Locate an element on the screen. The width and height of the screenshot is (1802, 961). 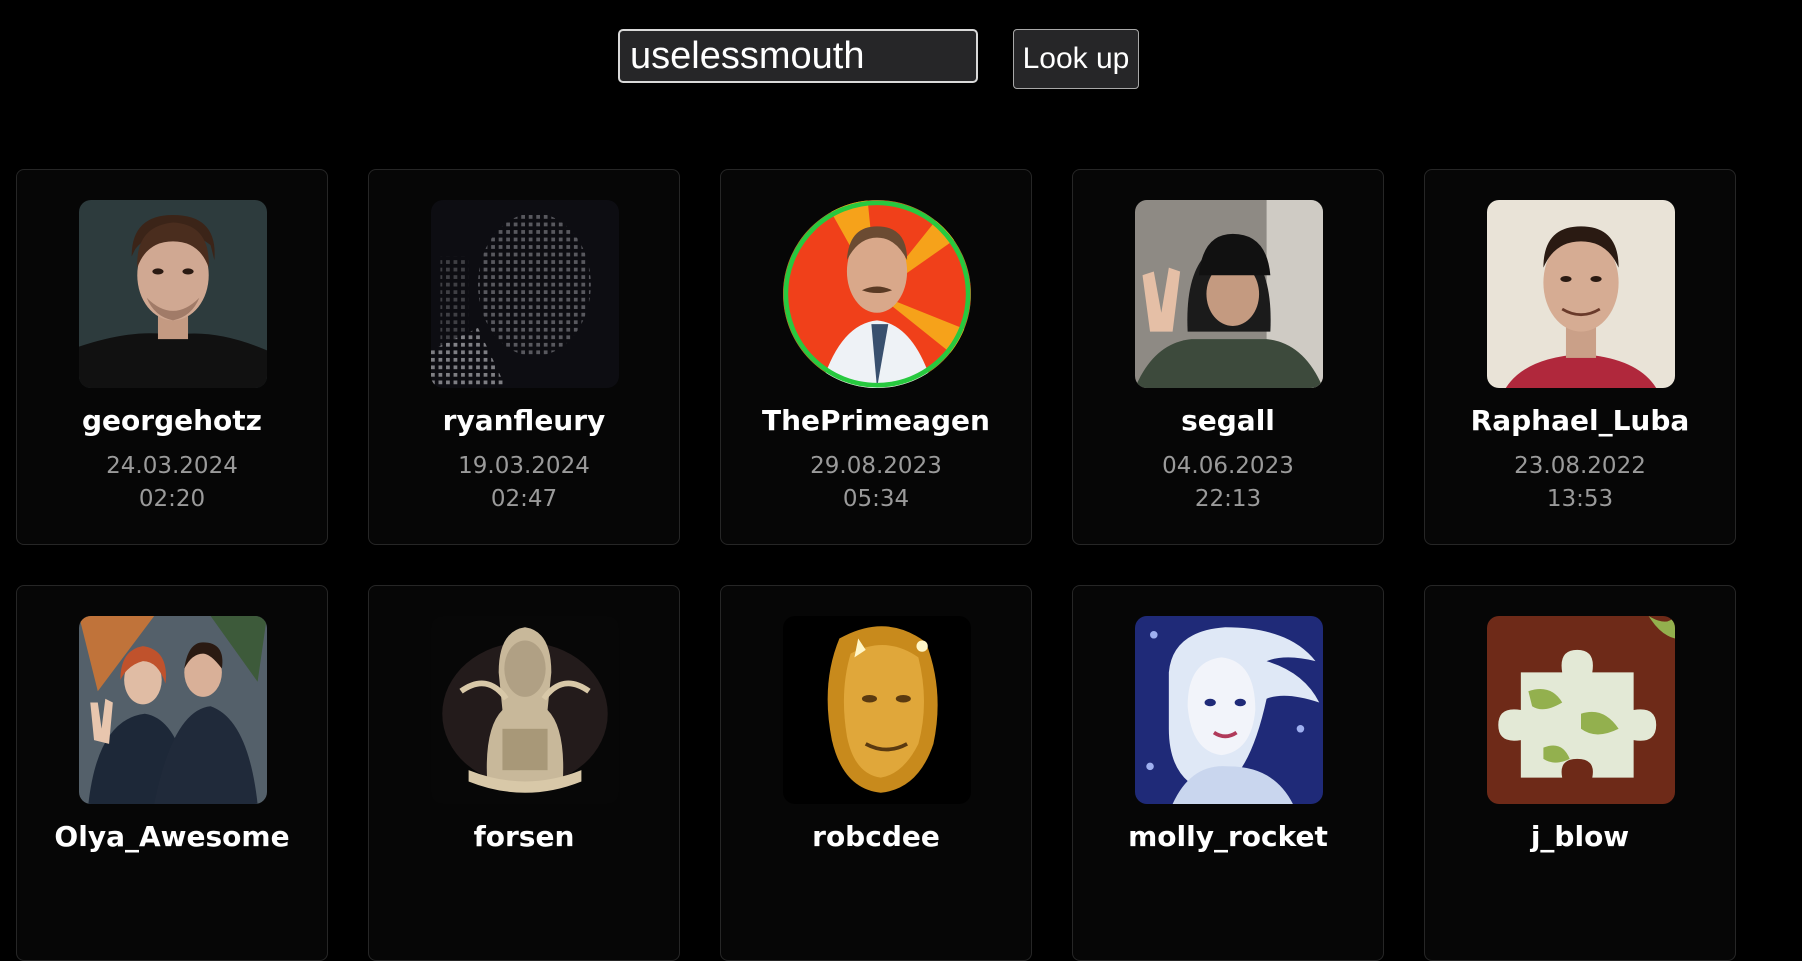
user-card: robcdee is located at coordinates (876, 773).